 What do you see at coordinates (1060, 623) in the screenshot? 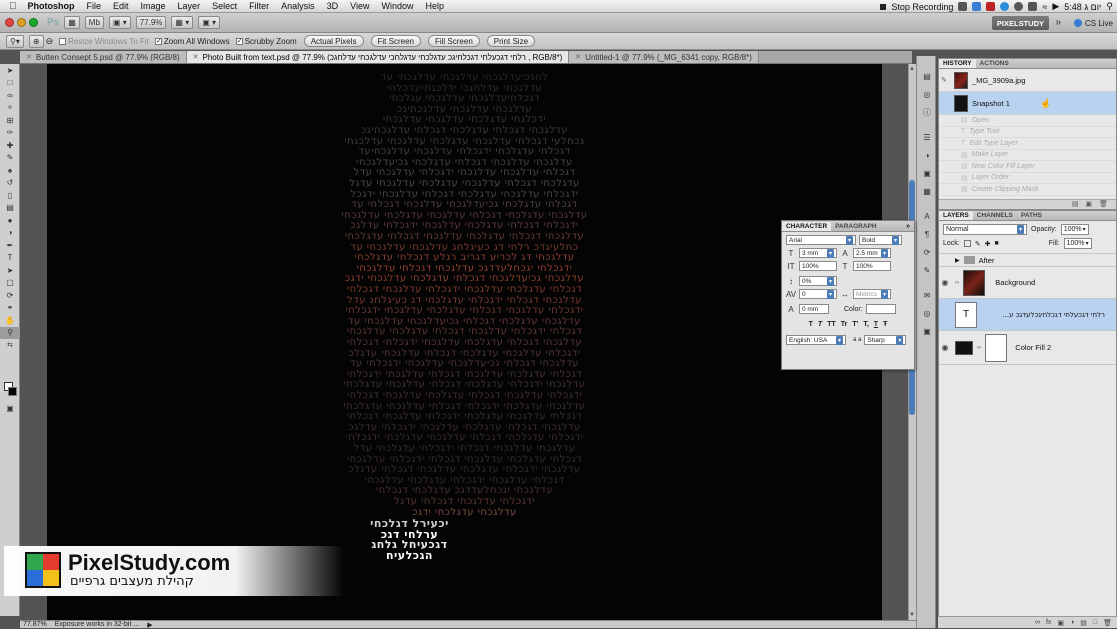
I see `add-mask-icon: ▣` at bounding box center [1060, 623].